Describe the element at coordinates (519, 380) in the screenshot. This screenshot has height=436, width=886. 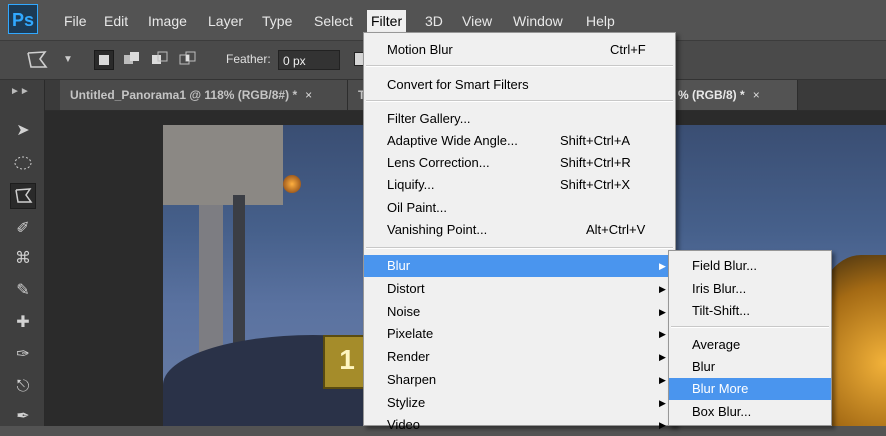
I see `menu-item-sharpen: Sharpen ▶` at that location.